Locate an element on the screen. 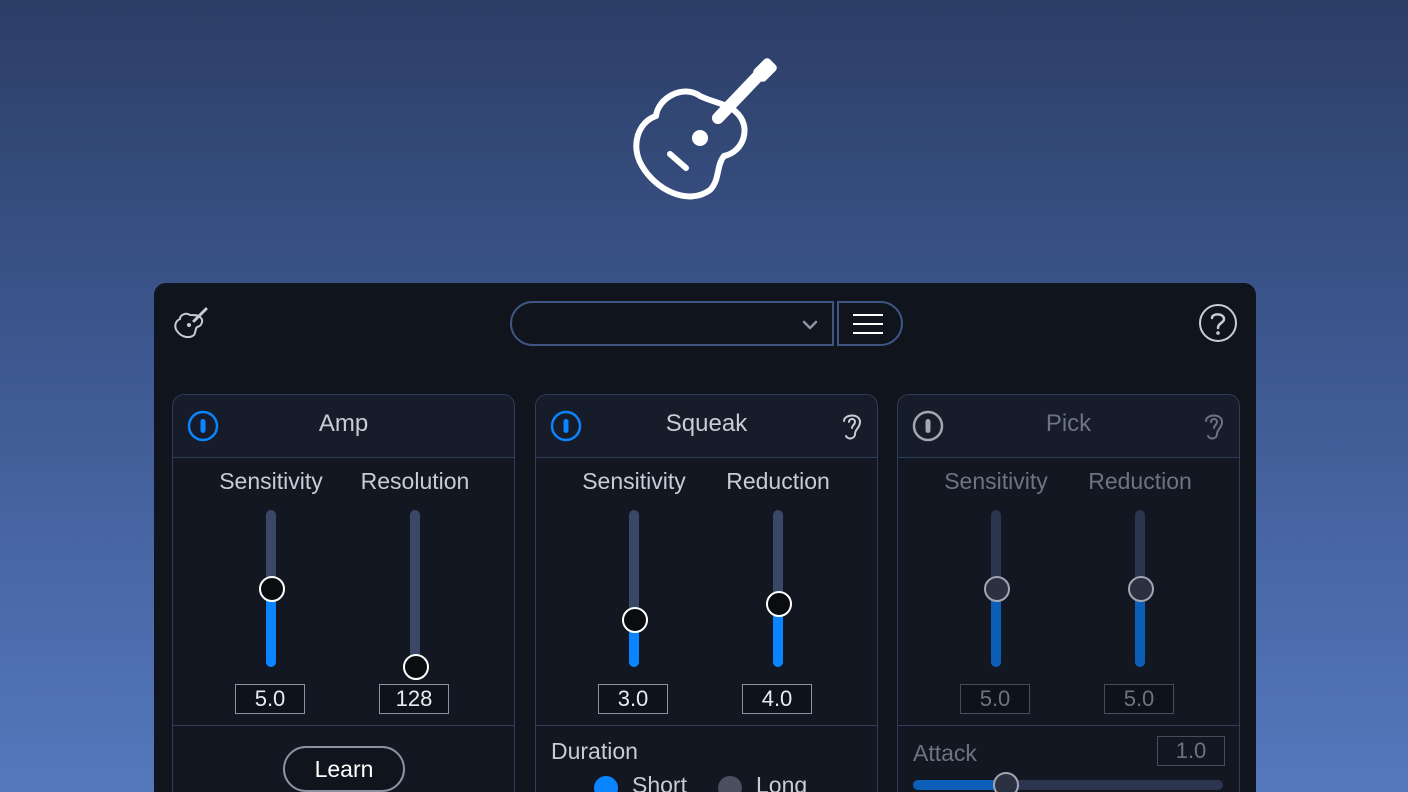 The width and height of the screenshot is (1408, 792). pick-sensitivity-fader: Sensitivity 5.0 is located at coordinates (996, 592).